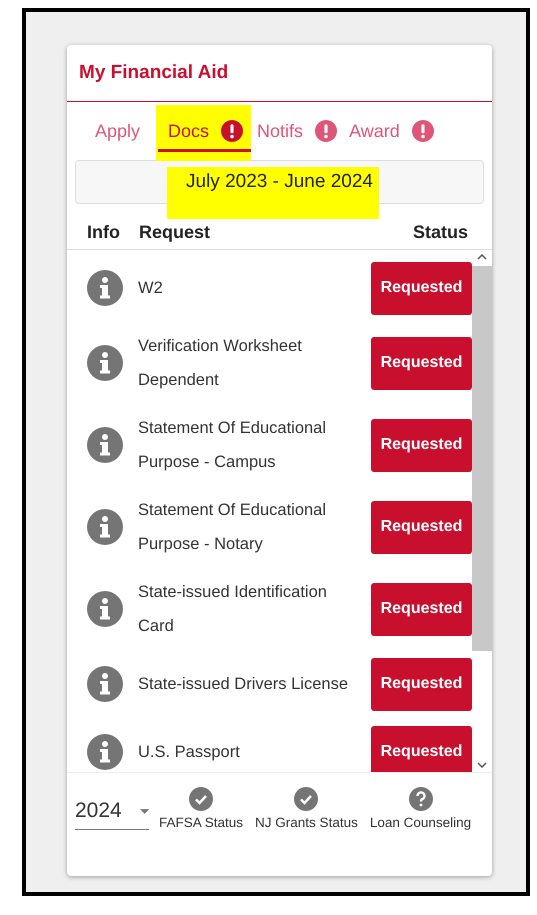 The height and width of the screenshot is (915, 537). I want to click on column-header: Info, so click(104, 232).